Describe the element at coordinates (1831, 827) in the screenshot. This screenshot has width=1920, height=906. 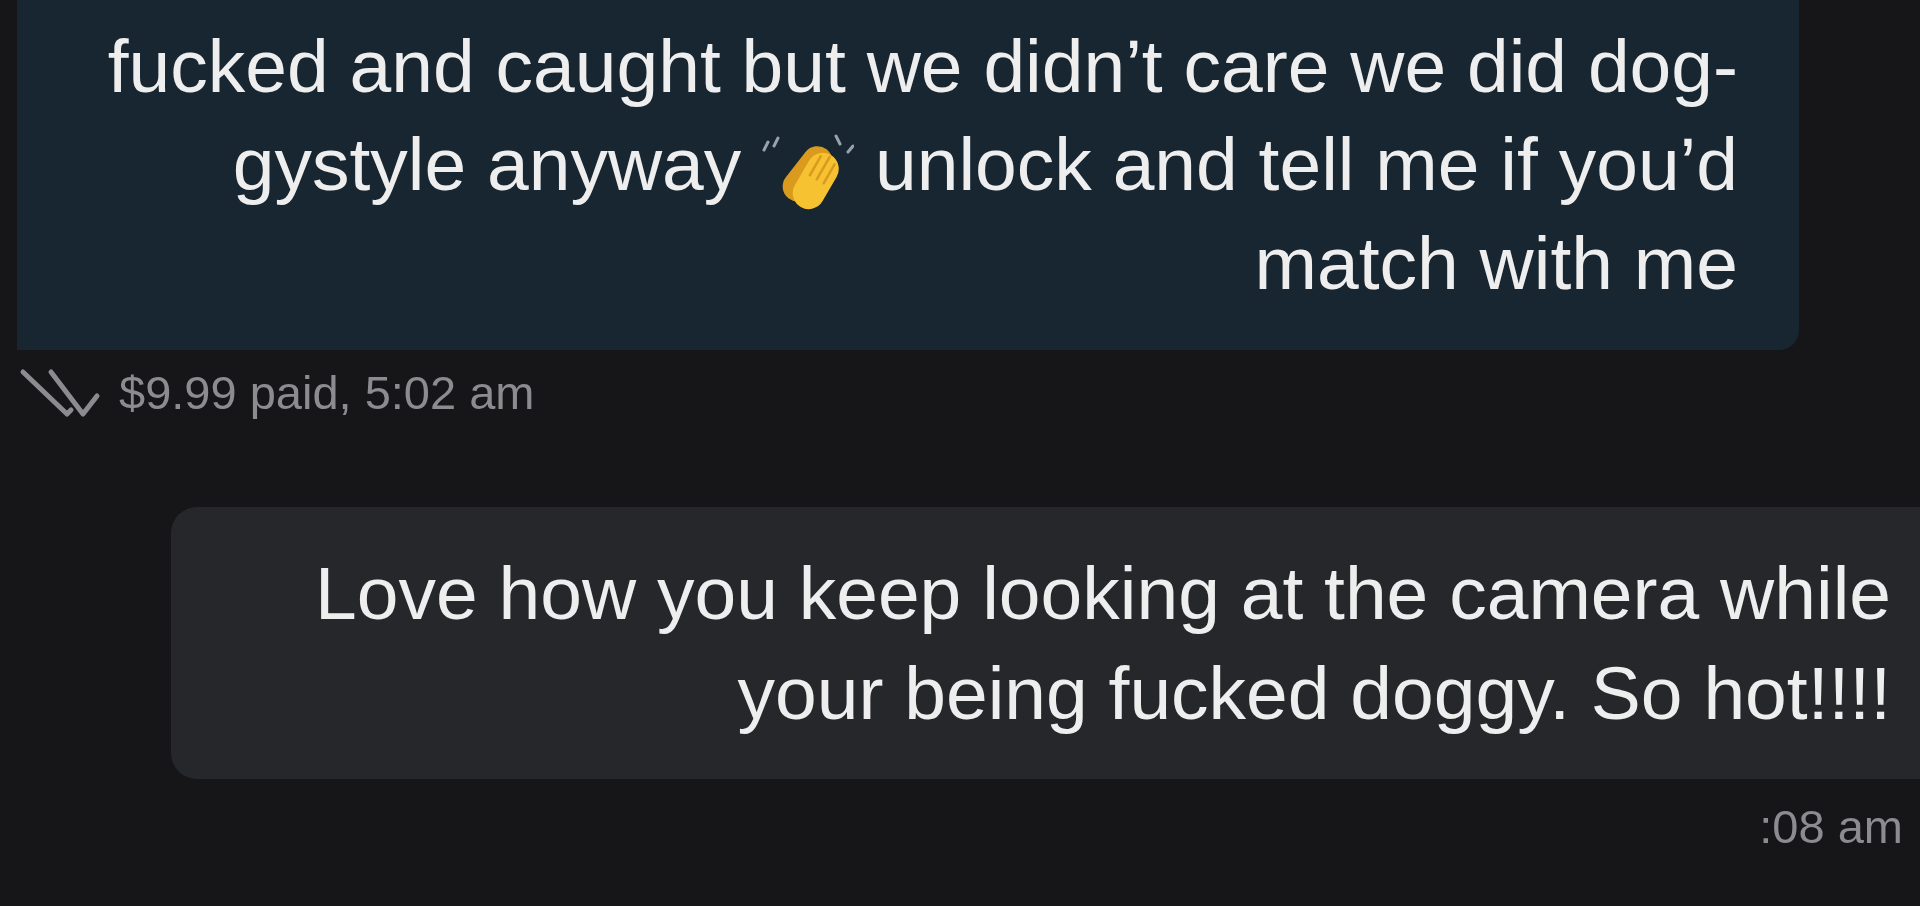
I see `message-timestamp: :08 am` at that location.